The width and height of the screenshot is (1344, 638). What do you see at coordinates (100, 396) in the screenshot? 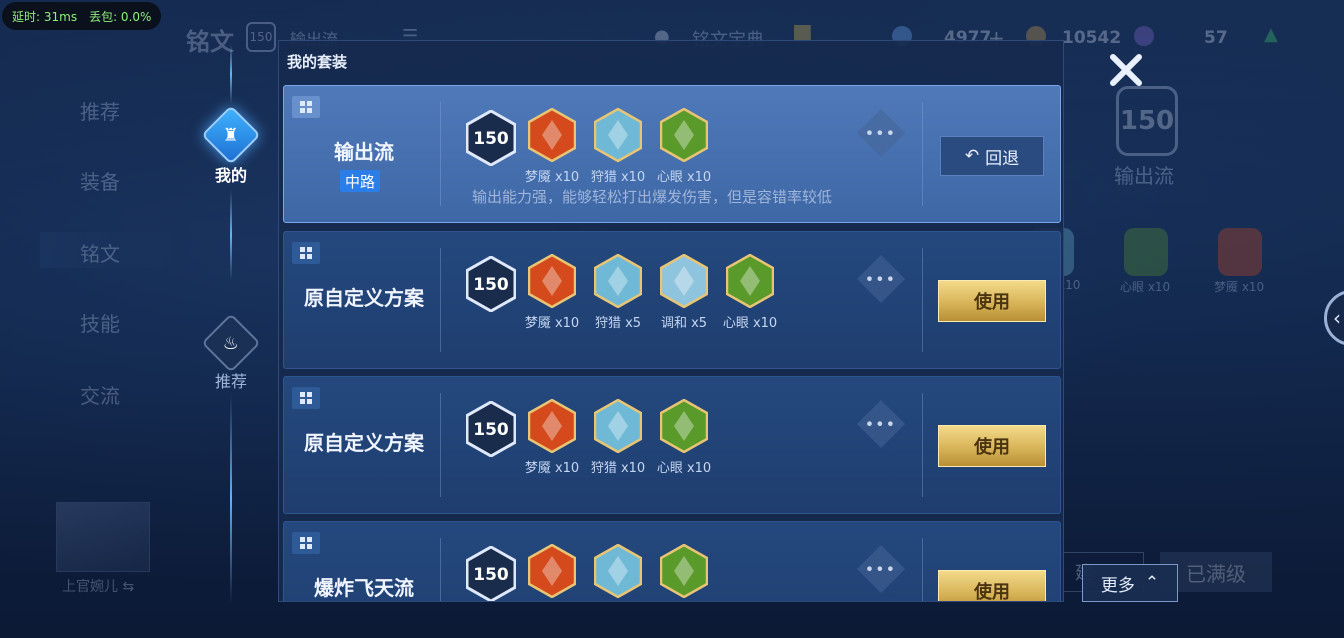
I see `left-menu-item-community: 交流` at bounding box center [100, 396].